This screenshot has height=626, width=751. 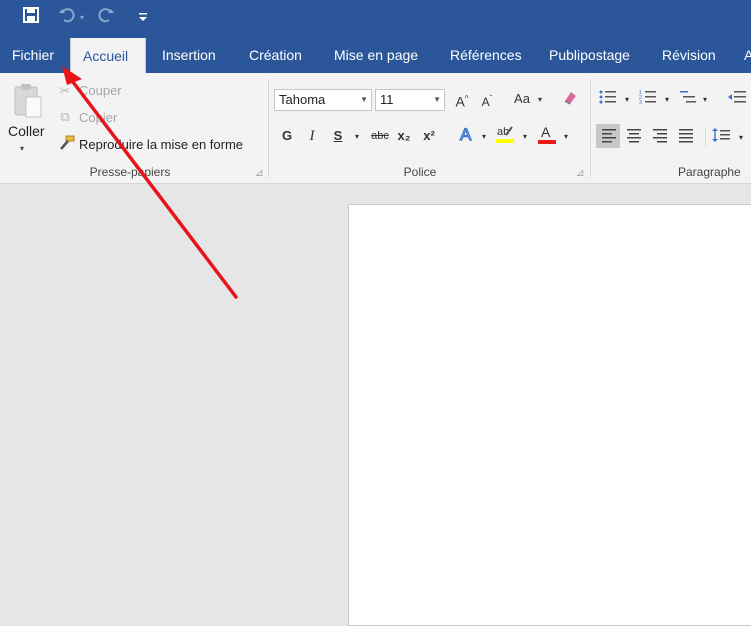 What do you see at coordinates (100, 90) in the screenshot?
I see `cut-button: Couper` at bounding box center [100, 90].